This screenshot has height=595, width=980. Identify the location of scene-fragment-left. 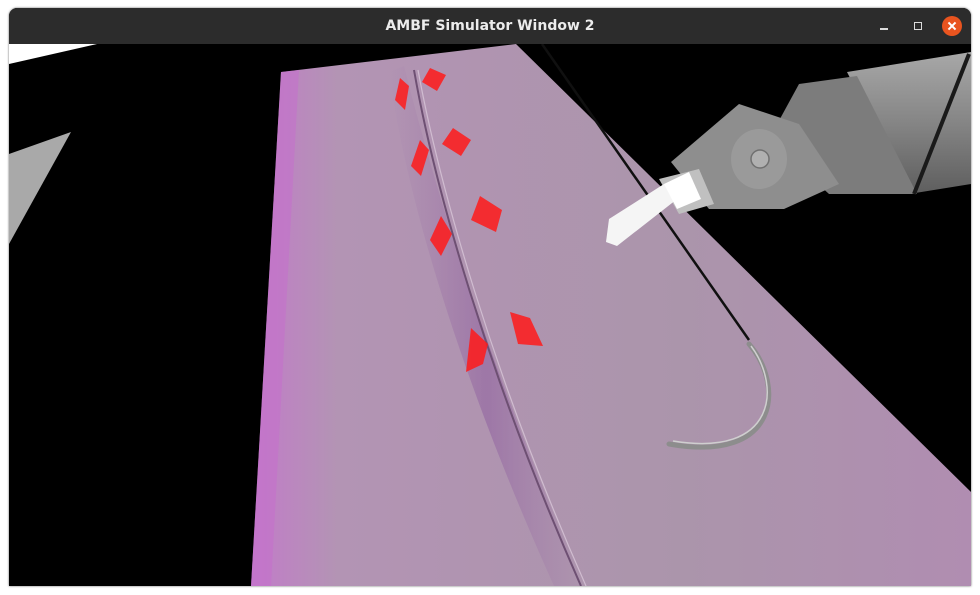
(40, 188).